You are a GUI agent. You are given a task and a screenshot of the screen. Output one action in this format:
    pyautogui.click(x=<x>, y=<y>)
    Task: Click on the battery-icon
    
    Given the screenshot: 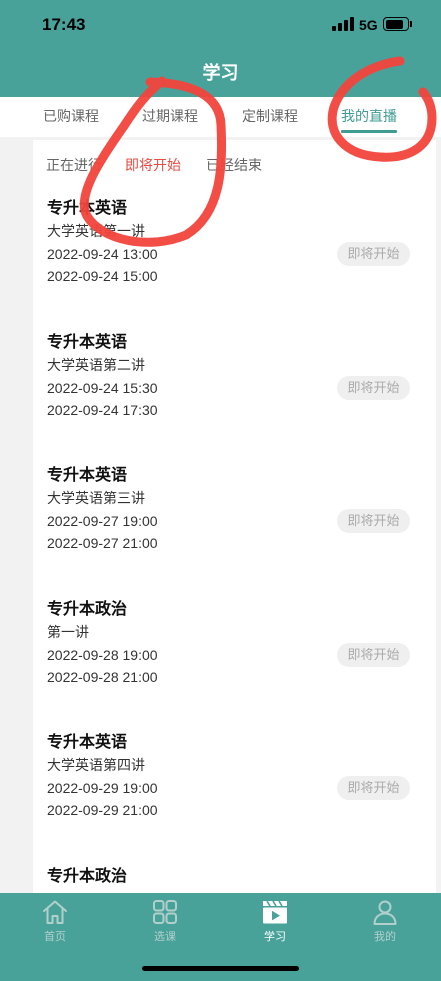 What is the action you would take?
    pyautogui.click(x=396, y=24)
    